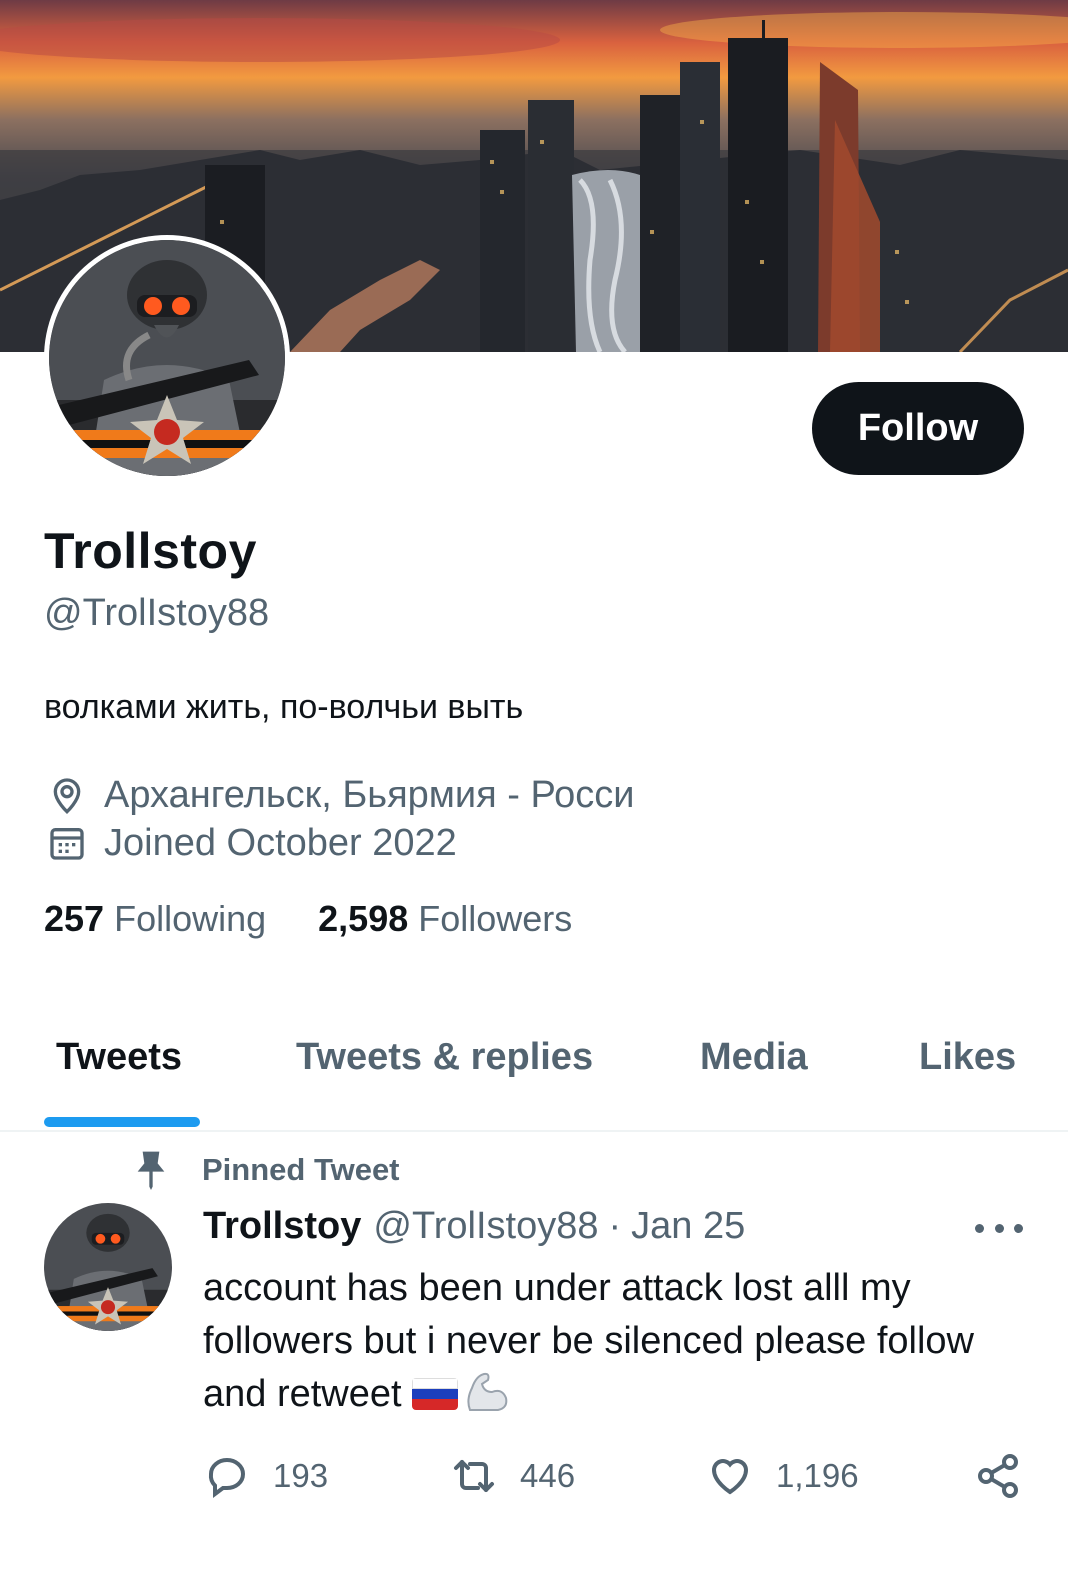 The width and height of the screenshot is (1079, 1587). Describe the element at coordinates (265, 1476) in the screenshot. I see `reply-button: 193` at that location.